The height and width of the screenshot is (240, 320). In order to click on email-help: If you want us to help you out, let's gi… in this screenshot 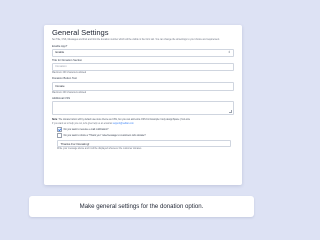, I will do `click(143, 124)`.